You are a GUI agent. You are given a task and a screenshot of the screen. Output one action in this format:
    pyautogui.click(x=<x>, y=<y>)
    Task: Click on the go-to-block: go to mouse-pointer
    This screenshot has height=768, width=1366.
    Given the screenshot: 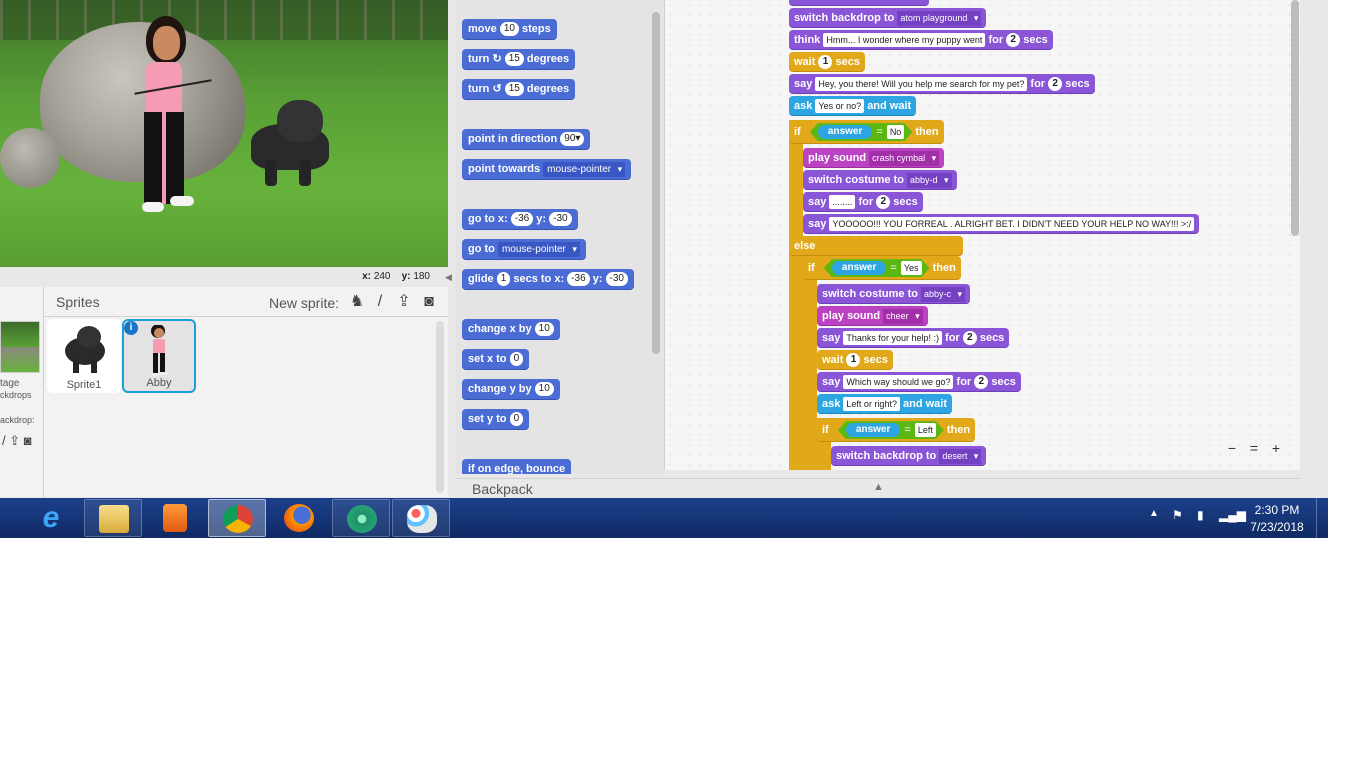 What is the action you would take?
    pyautogui.click(x=524, y=249)
    